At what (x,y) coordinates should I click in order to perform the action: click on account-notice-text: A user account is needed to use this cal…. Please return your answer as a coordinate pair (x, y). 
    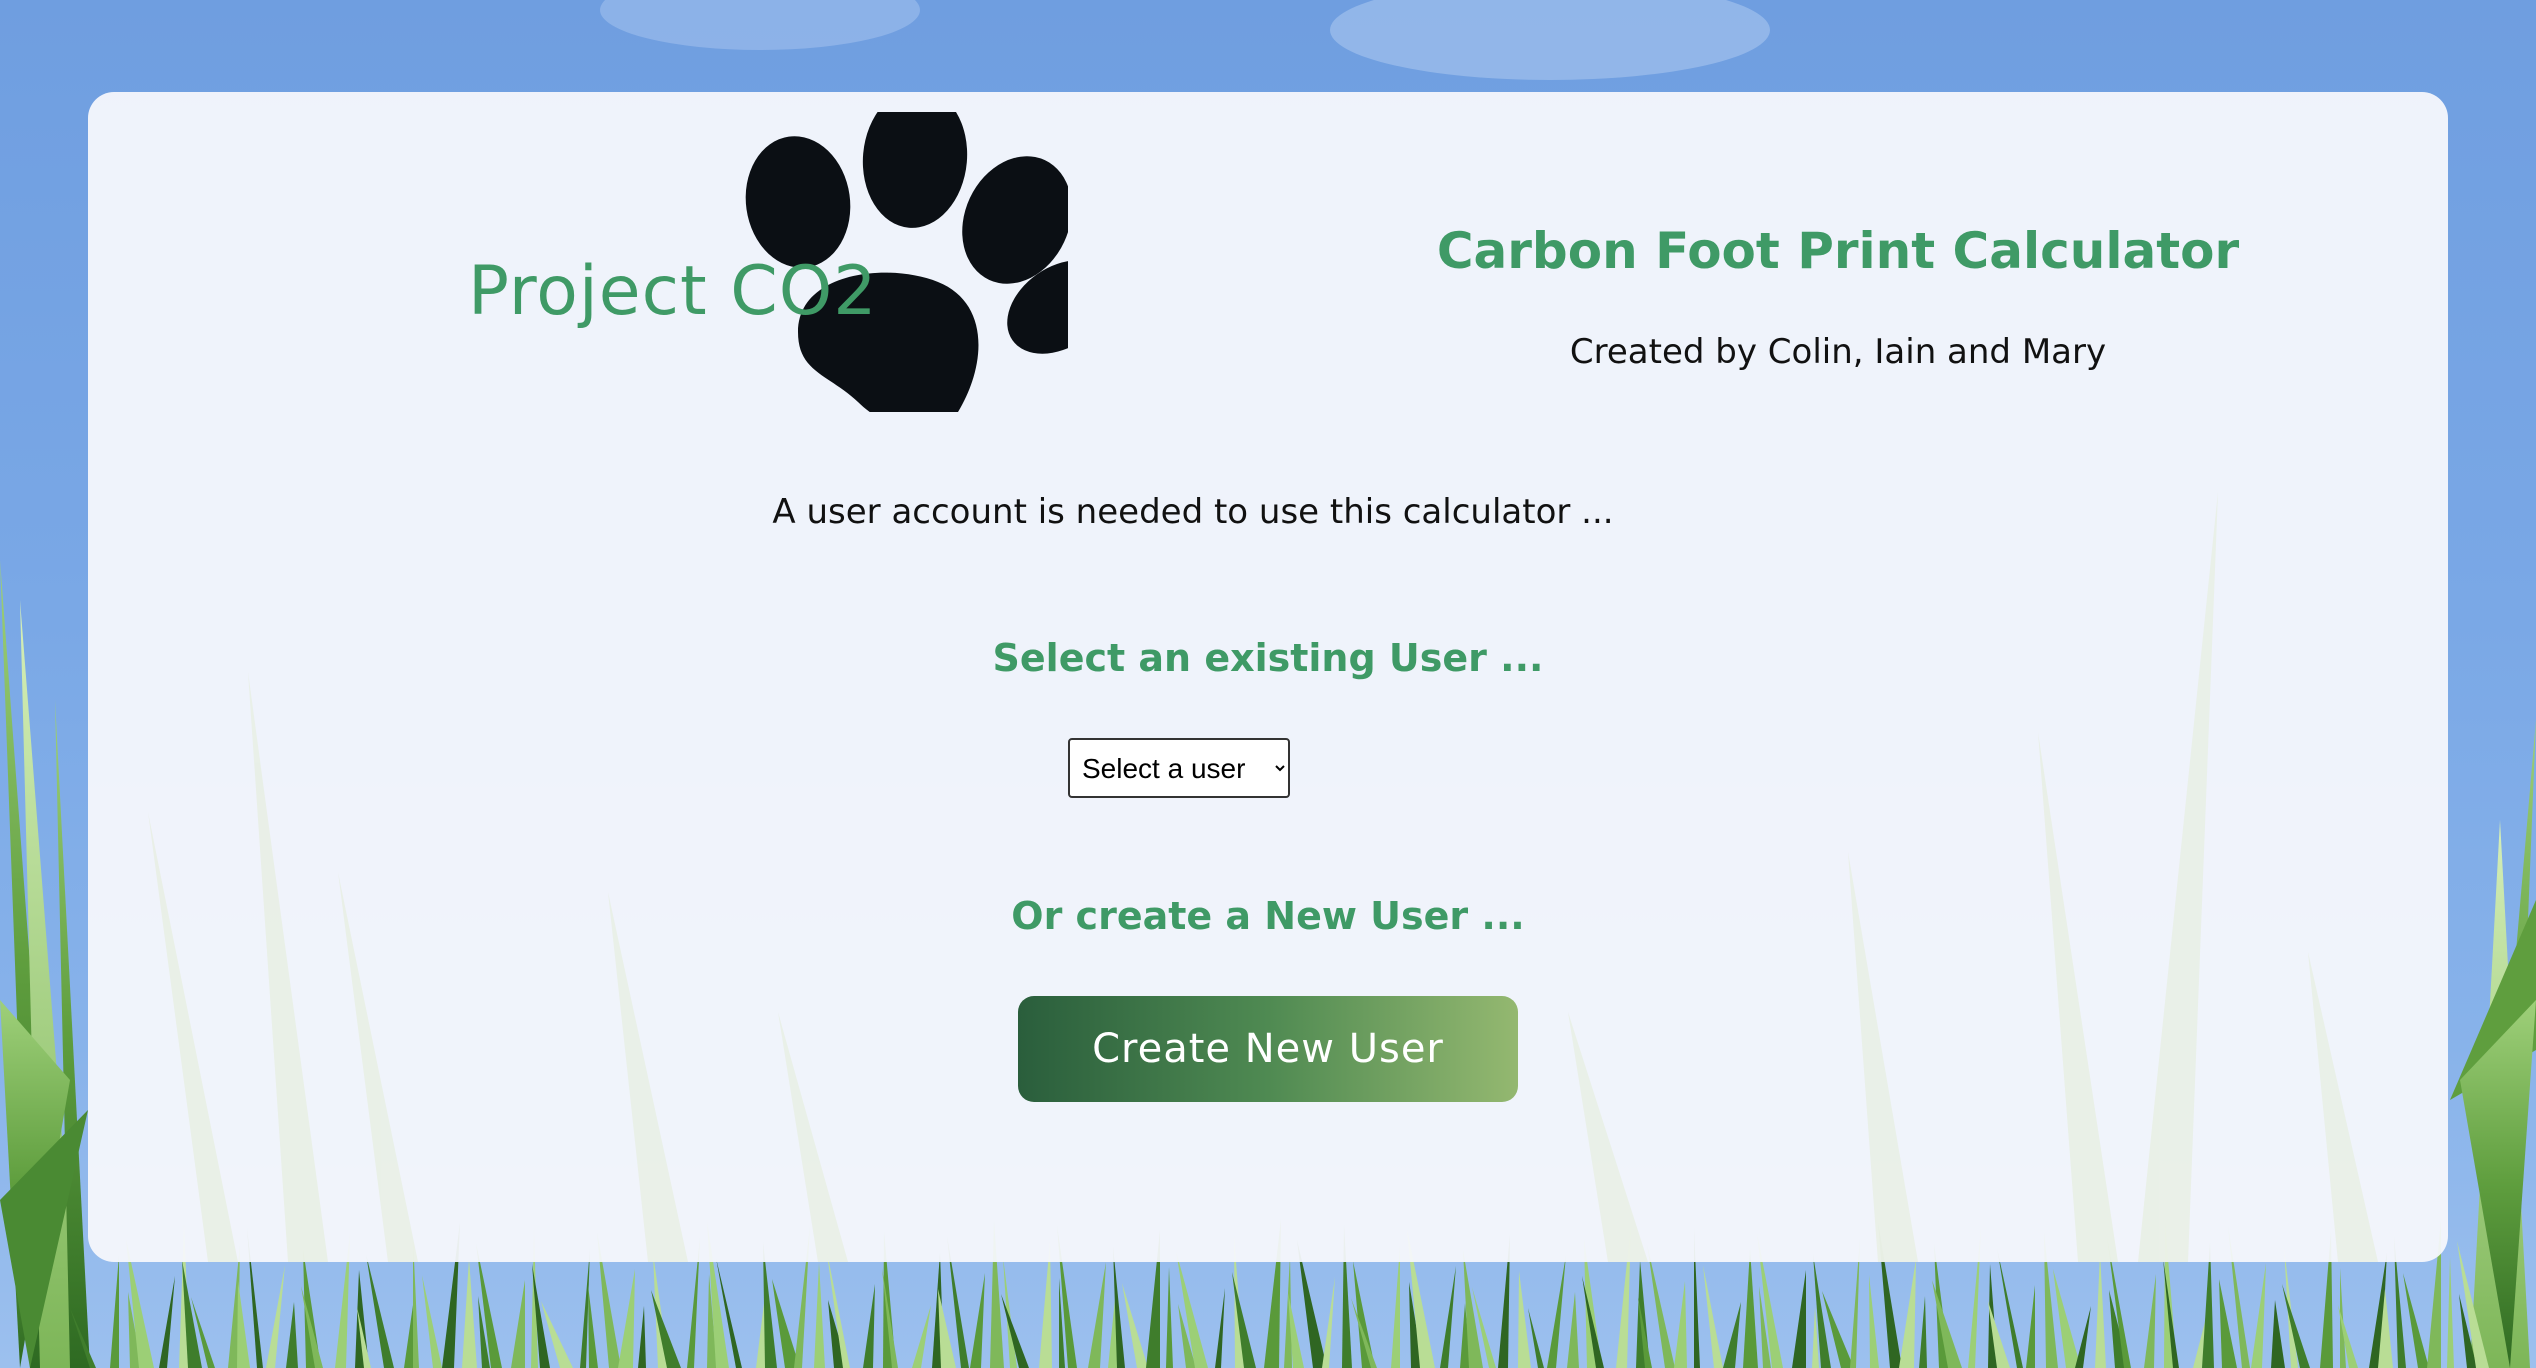
    Looking at the image, I should click on (1193, 512).